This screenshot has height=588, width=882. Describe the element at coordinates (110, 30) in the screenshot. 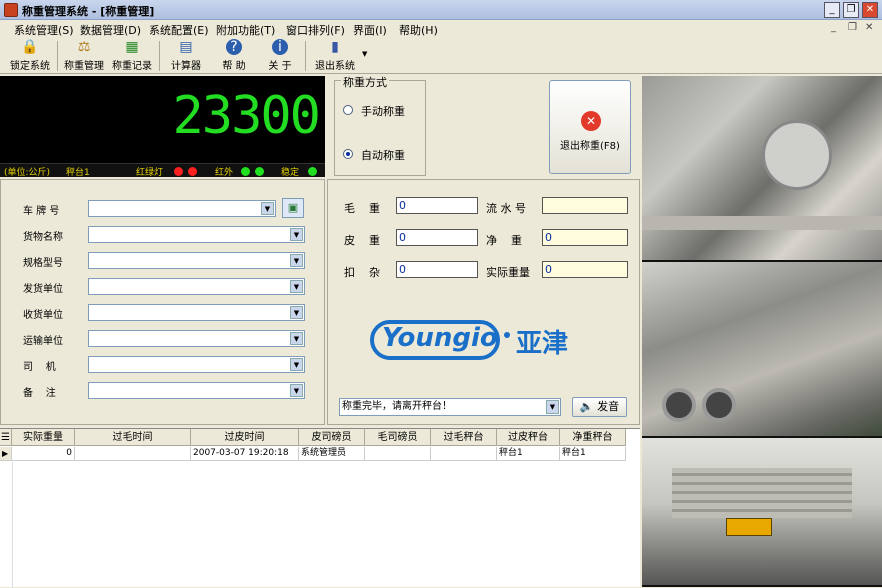

I see `menu-data: 数据管理(D)` at that location.